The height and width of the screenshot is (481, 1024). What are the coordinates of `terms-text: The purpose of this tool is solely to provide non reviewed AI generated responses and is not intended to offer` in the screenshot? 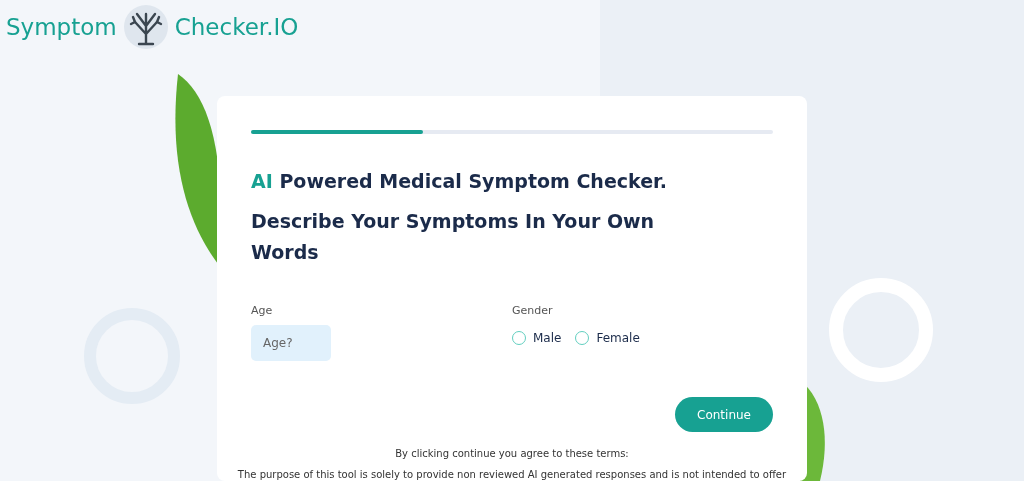 It's located at (512, 474).